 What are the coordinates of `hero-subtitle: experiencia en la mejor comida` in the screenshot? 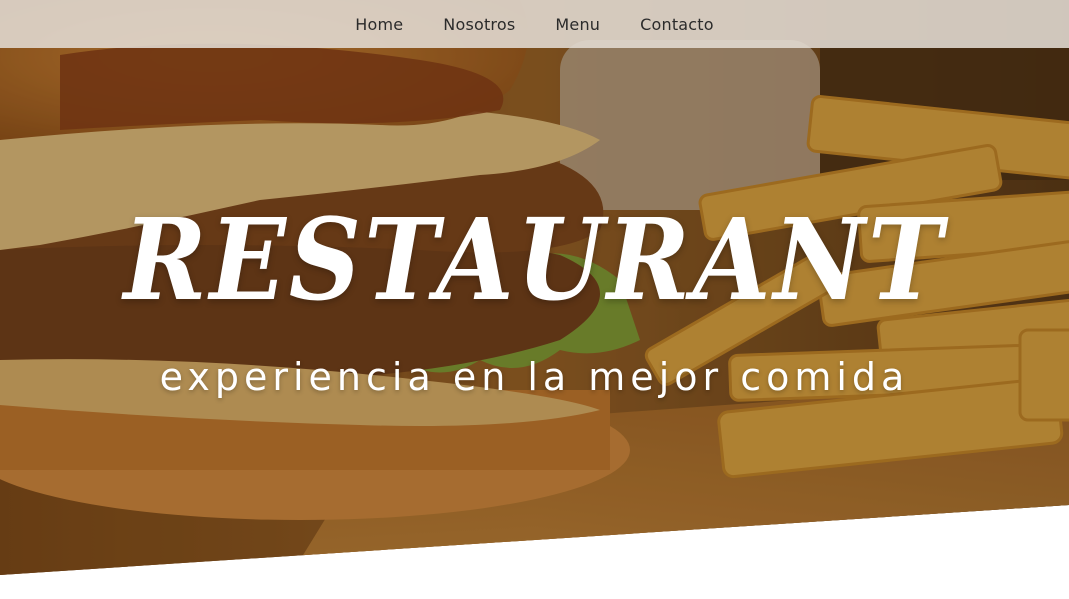 It's located at (534, 377).